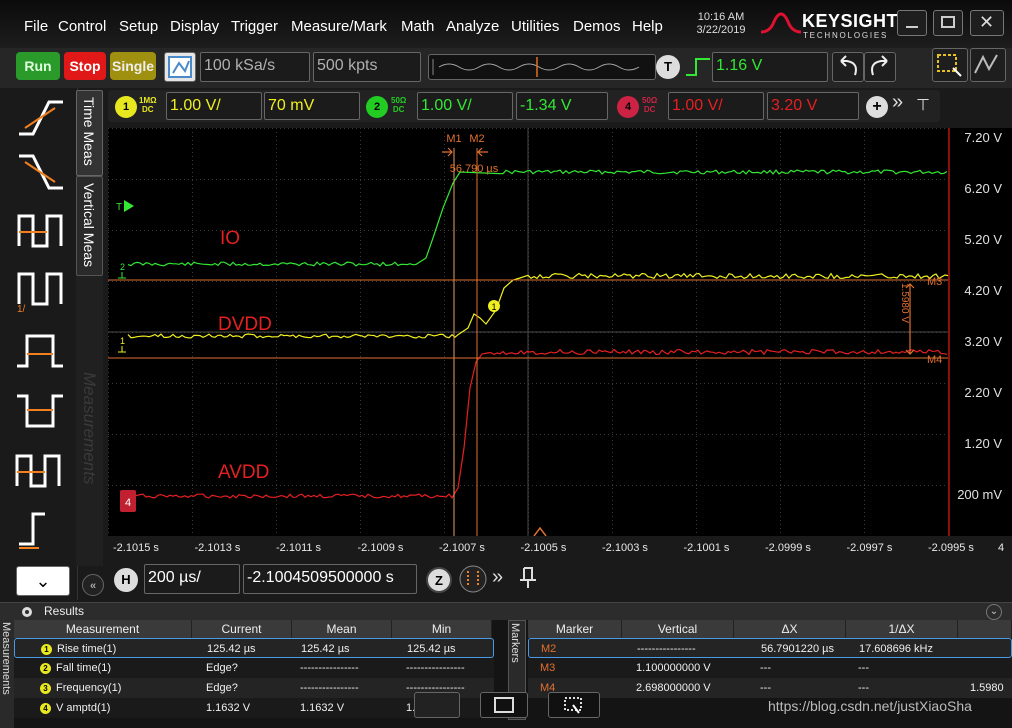 This screenshot has height=728, width=1012. I want to click on timebase-position-field: -2.1004509500000 s, so click(330, 579).